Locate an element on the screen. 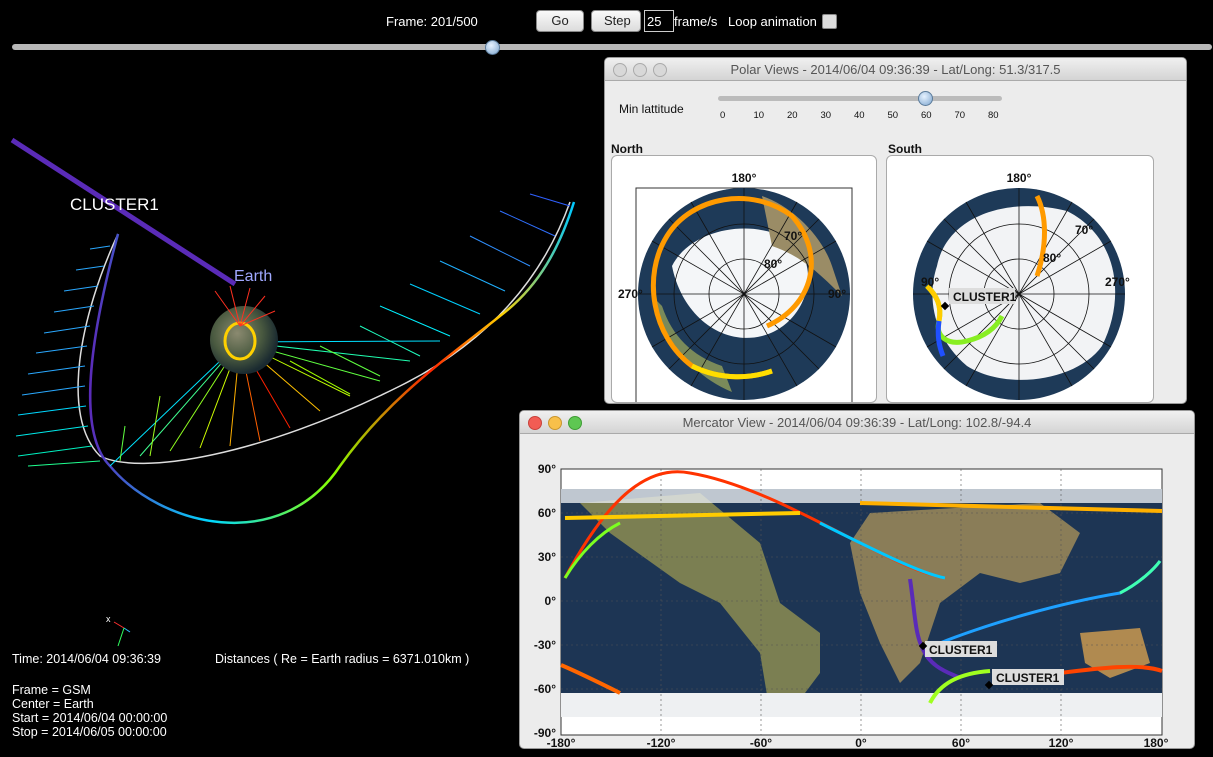 The image size is (1213, 757). south-right-label: 270° is located at coordinates (1117, 282).